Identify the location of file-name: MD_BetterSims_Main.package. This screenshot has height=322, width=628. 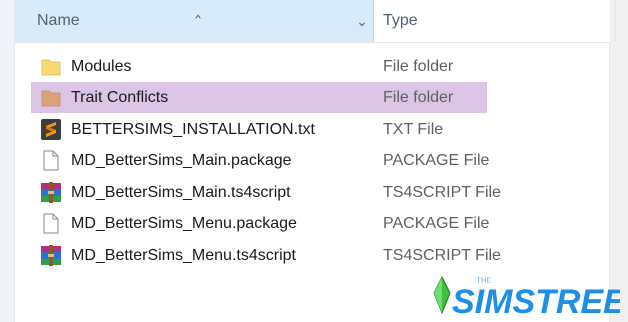
(181, 160).